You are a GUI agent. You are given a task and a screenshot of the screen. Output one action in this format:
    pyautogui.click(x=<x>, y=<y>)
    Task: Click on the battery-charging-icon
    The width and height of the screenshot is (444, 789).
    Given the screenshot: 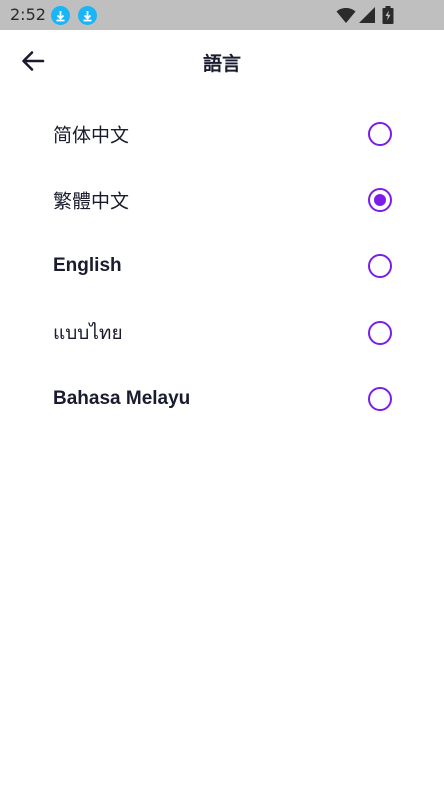 What is the action you would take?
    pyautogui.click(x=388, y=15)
    